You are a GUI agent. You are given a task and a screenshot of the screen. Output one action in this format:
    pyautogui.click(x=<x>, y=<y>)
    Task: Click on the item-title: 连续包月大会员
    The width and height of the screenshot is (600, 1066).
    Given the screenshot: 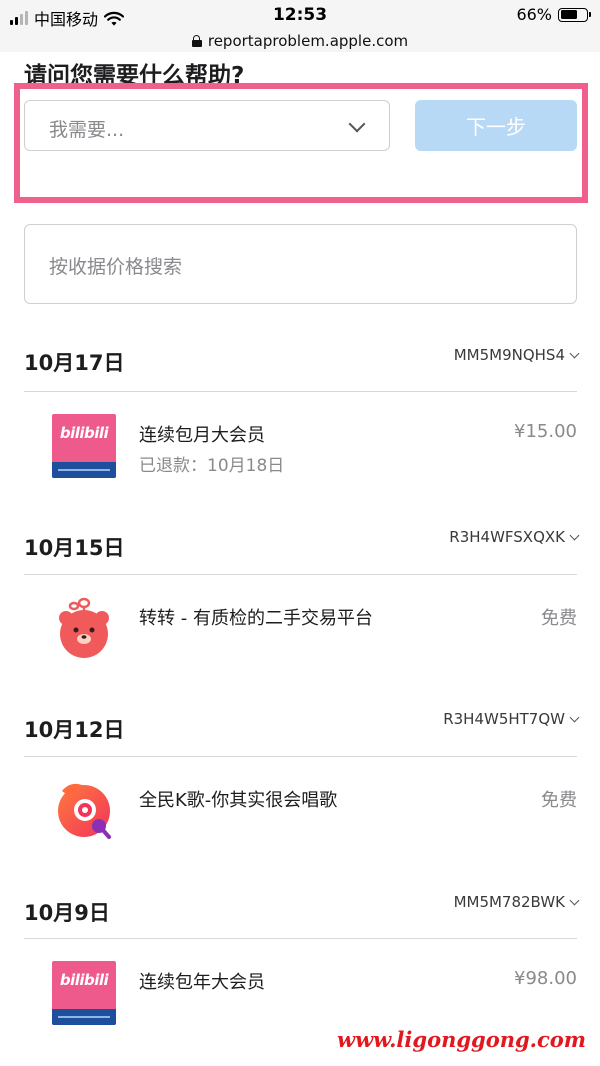 What is the action you would take?
    pyautogui.click(x=202, y=434)
    